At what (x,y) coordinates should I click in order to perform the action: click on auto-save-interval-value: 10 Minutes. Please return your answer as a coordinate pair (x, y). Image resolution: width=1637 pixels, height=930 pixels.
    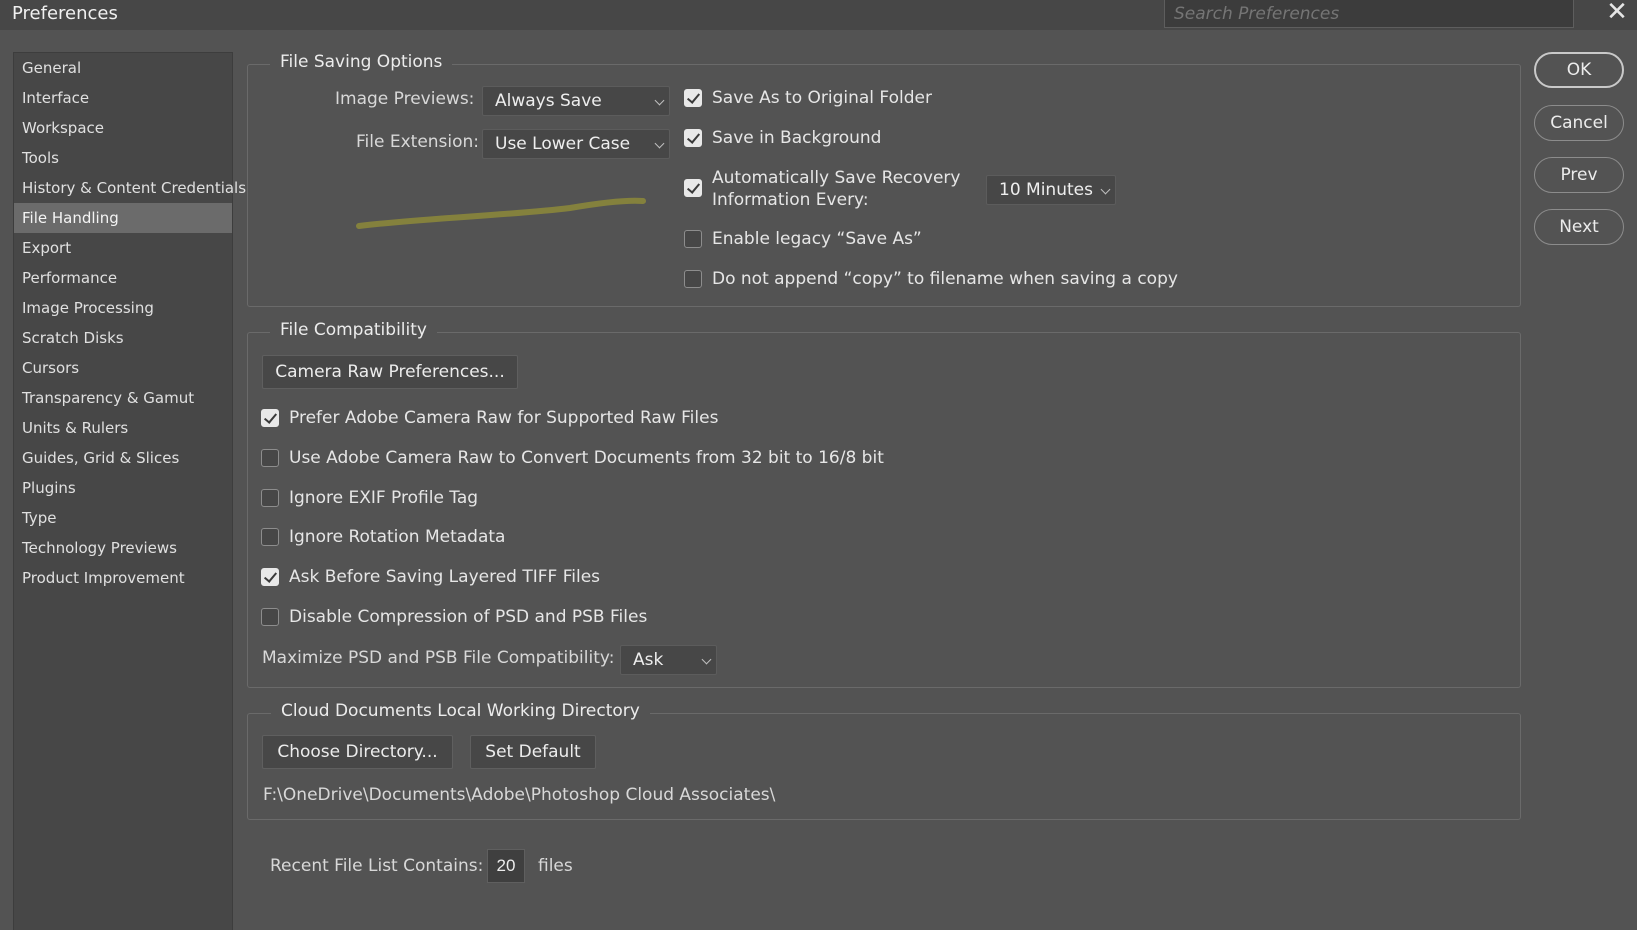
    Looking at the image, I should click on (1046, 190).